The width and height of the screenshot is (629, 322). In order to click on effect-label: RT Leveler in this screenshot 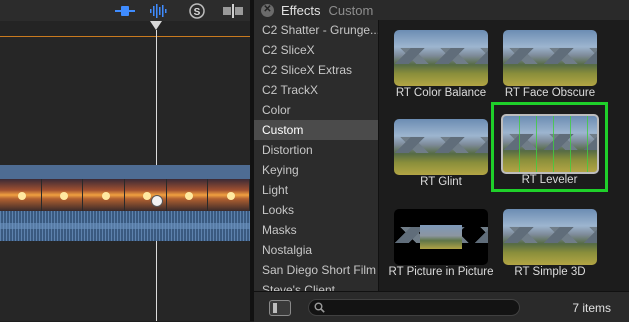, I will do `click(549, 180)`.